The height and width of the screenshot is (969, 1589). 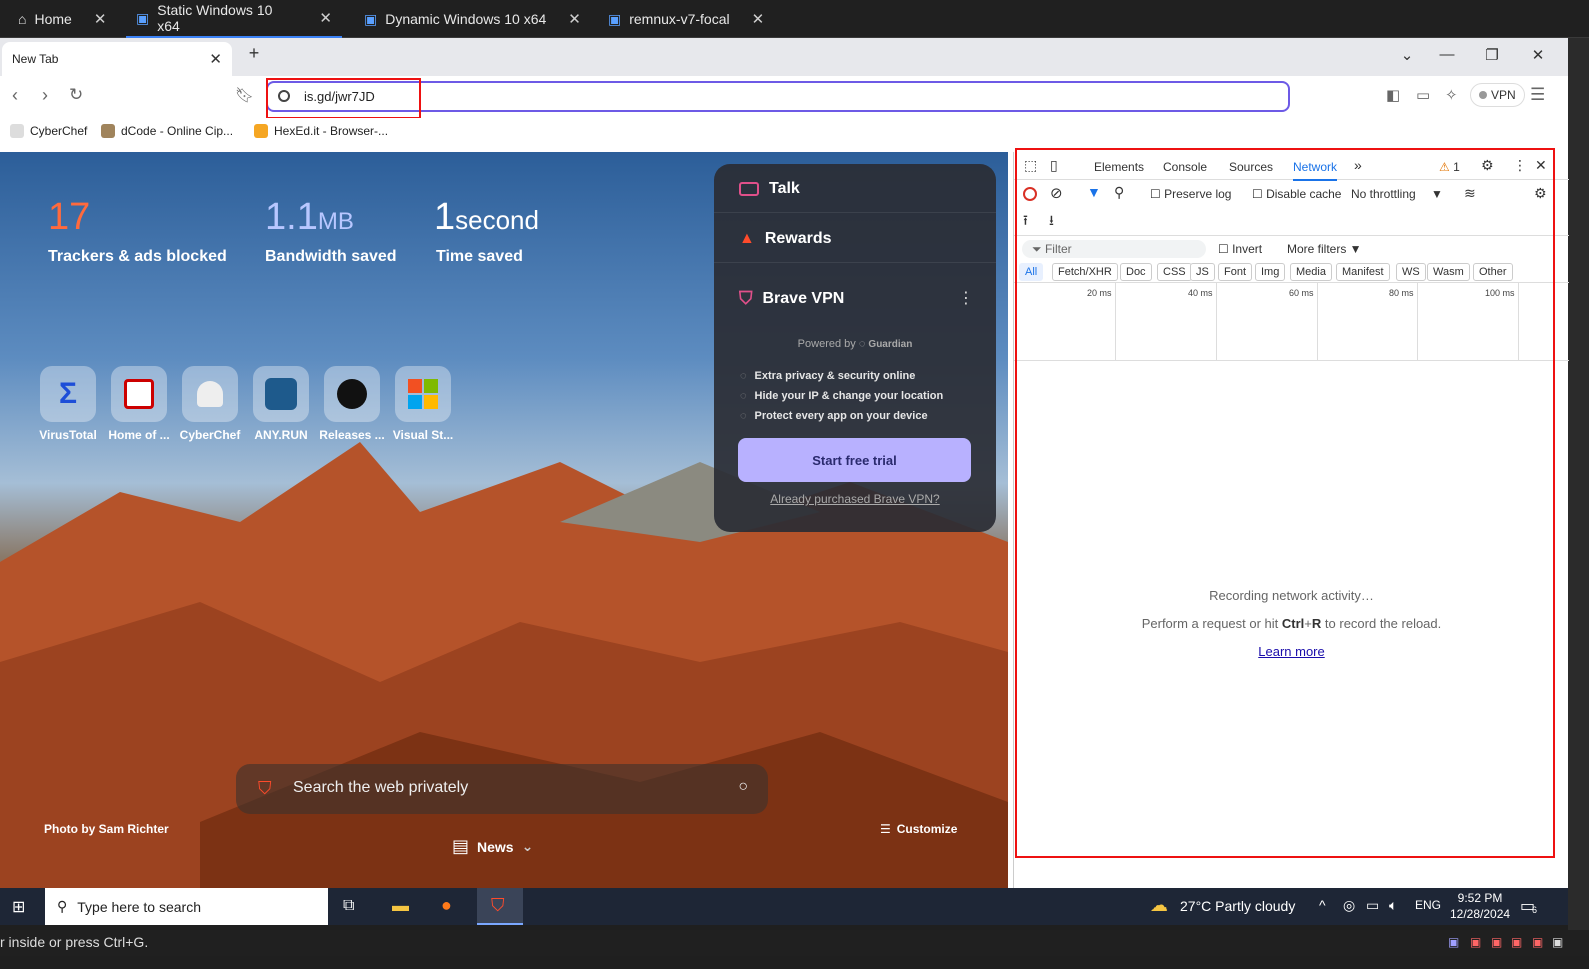 I want to click on filter-input: ⏷ Filter, so click(x=1114, y=249).